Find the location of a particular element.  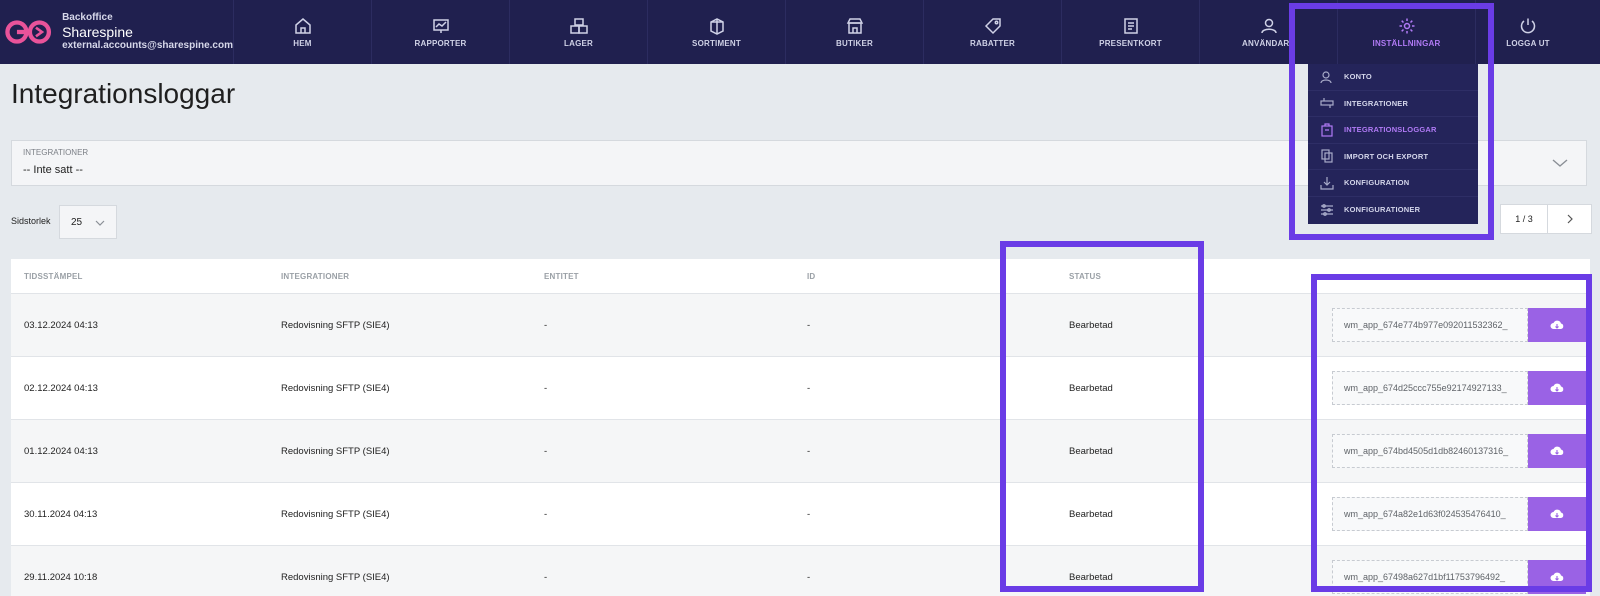

brand-name: Sharespine is located at coordinates (97, 31).